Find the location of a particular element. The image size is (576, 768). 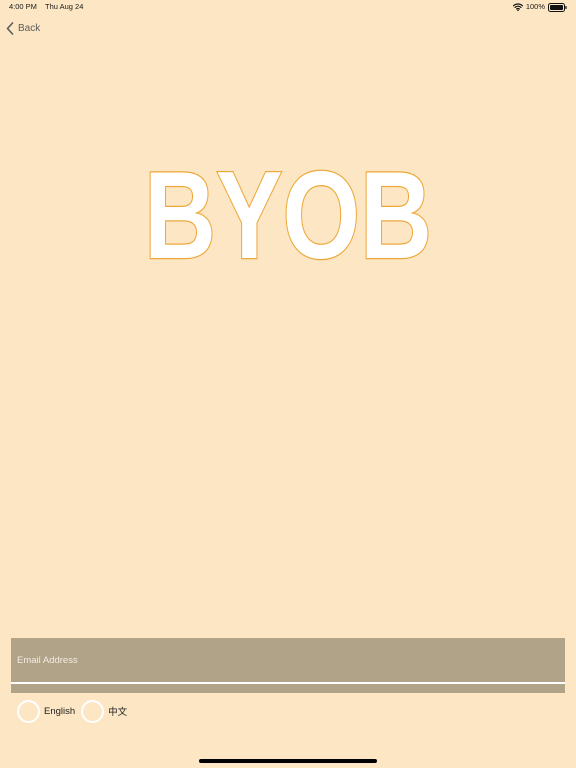

status-right: 100% is located at coordinates (539, 7).